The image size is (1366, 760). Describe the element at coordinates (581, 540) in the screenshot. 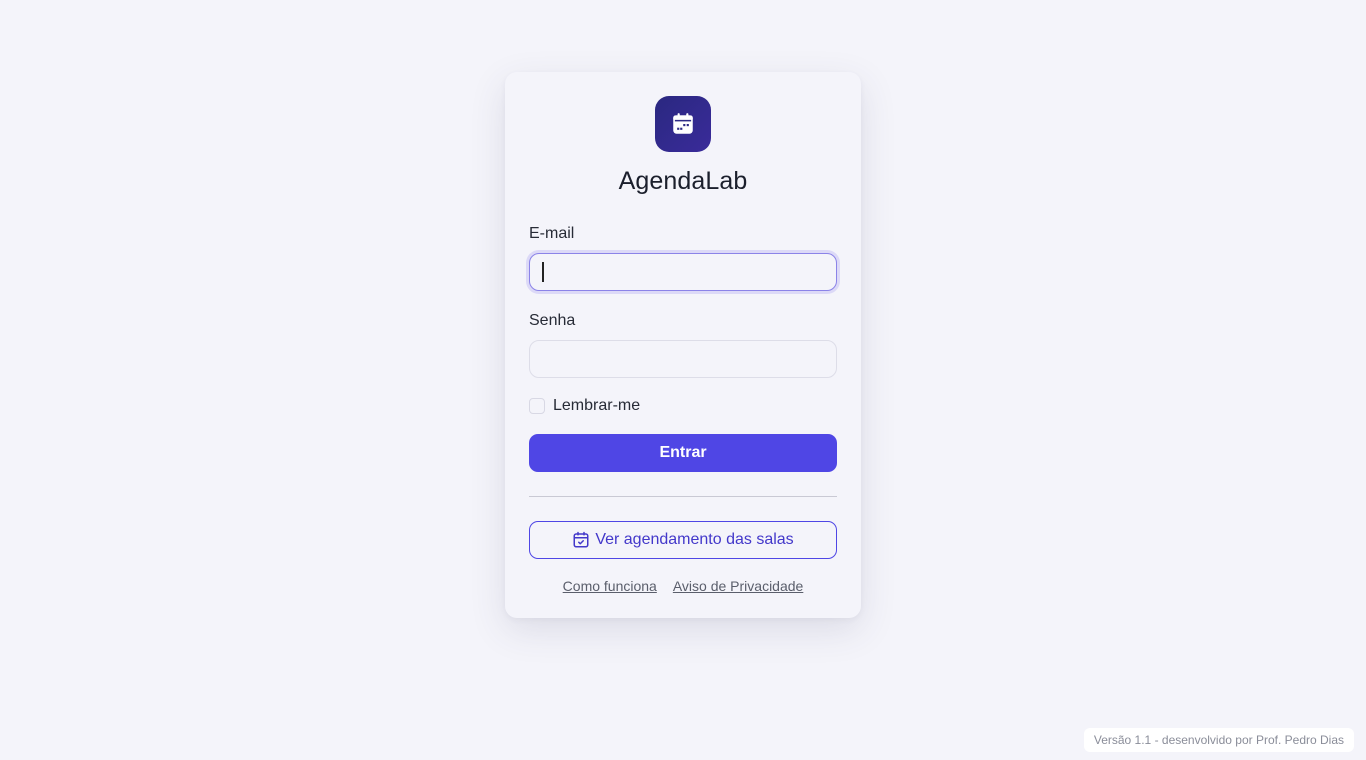

I see `calendar-check-icon` at that location.